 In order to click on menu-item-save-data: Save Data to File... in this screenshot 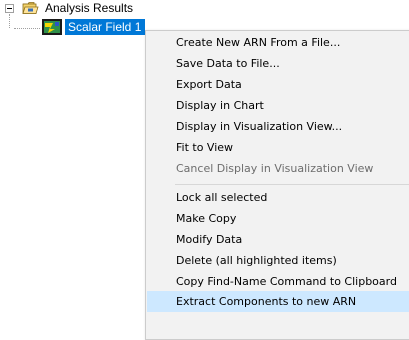, I will do `click(278, 63)`.